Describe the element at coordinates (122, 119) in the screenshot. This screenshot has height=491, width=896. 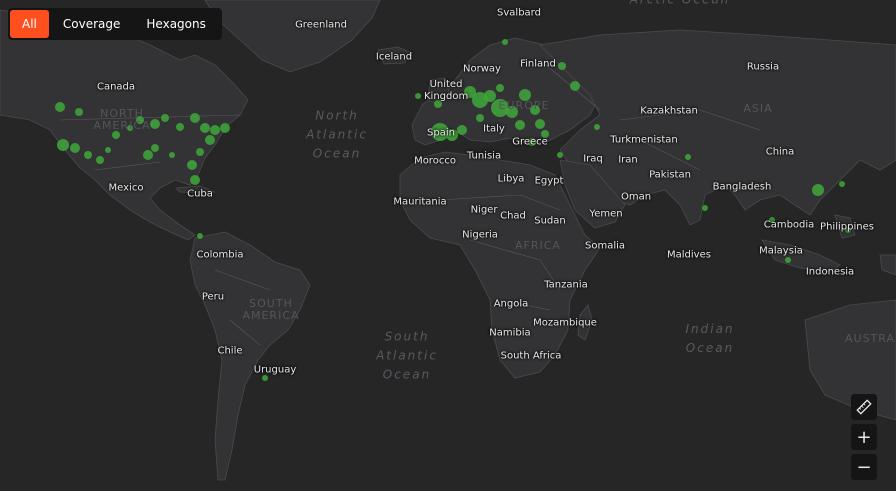
I see `continent-label-north-america: North America` at that location.